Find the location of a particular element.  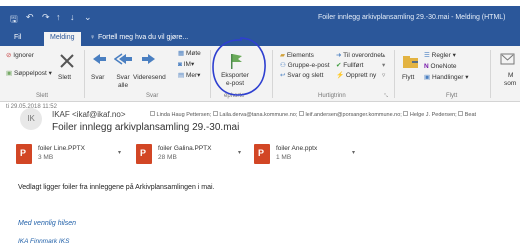

lightning-icon: ⚡ is located at coordinates (340, 75).